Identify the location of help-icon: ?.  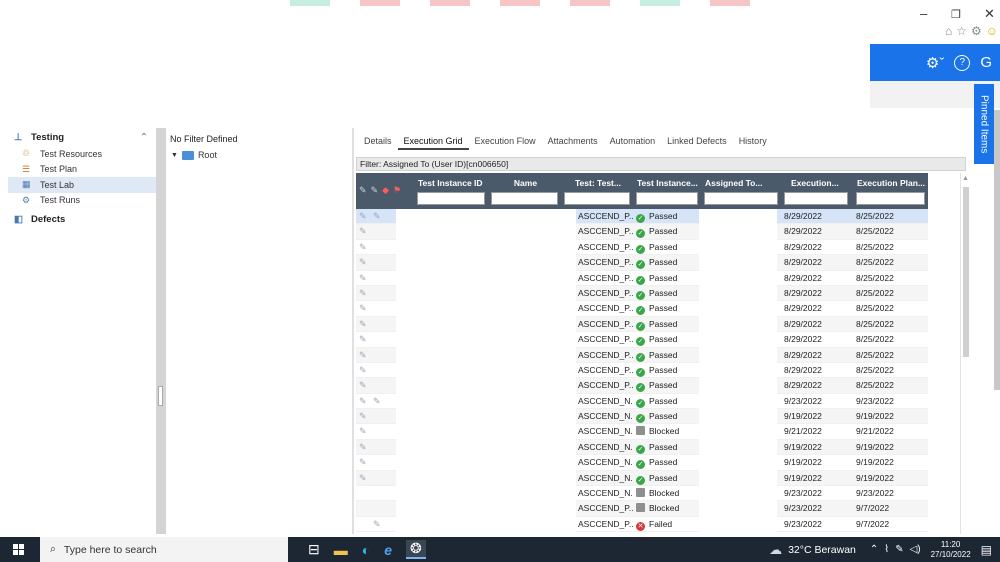
(962, 62).